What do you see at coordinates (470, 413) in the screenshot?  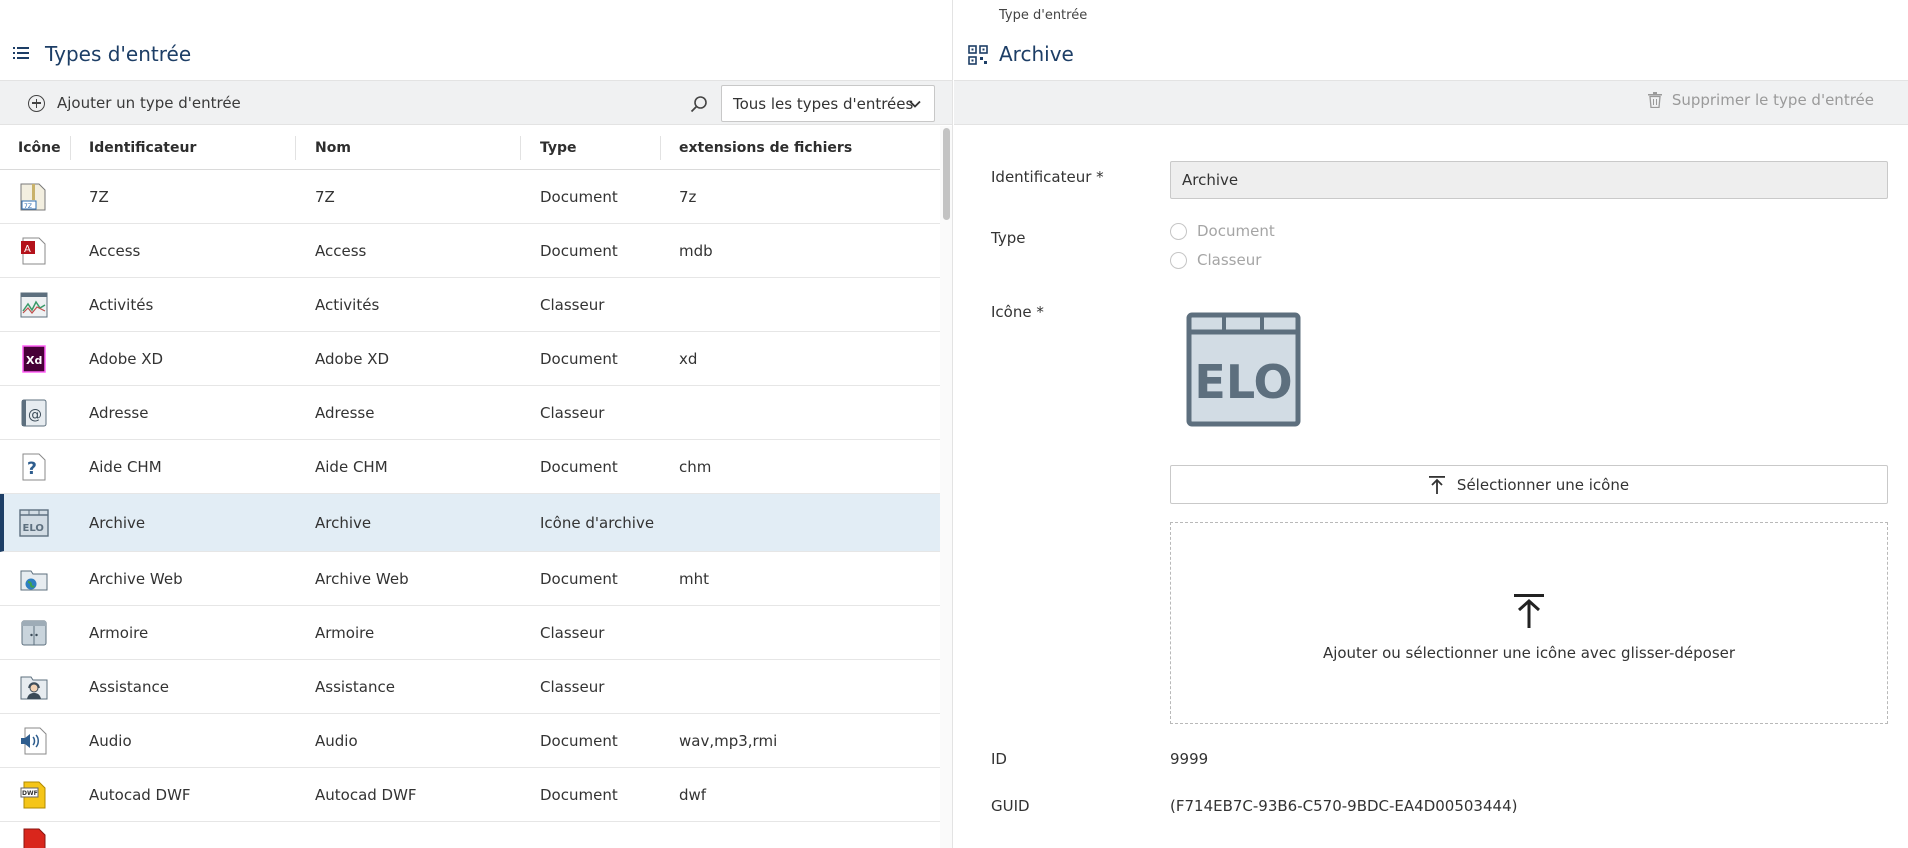 I see `table-row: @ Adresse Adresse Classeur` at bounding box center [470, 413].